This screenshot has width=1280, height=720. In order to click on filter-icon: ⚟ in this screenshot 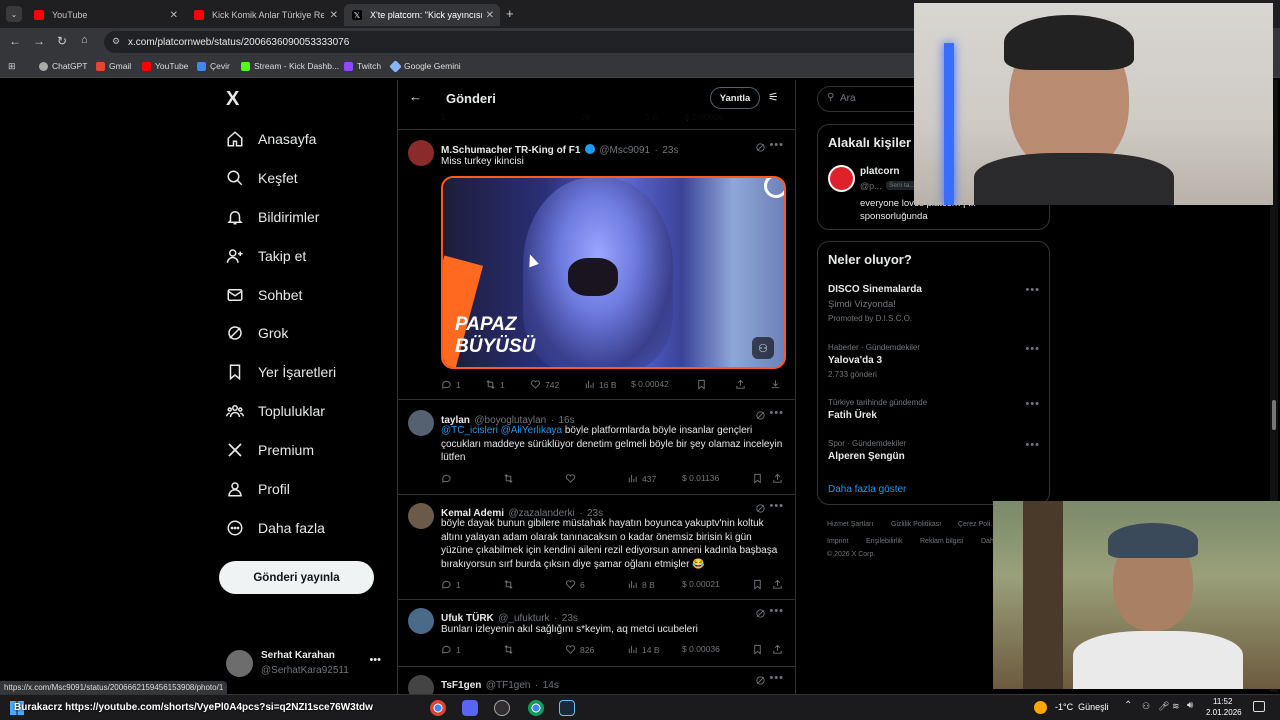, I will do `click(773, 97)`.